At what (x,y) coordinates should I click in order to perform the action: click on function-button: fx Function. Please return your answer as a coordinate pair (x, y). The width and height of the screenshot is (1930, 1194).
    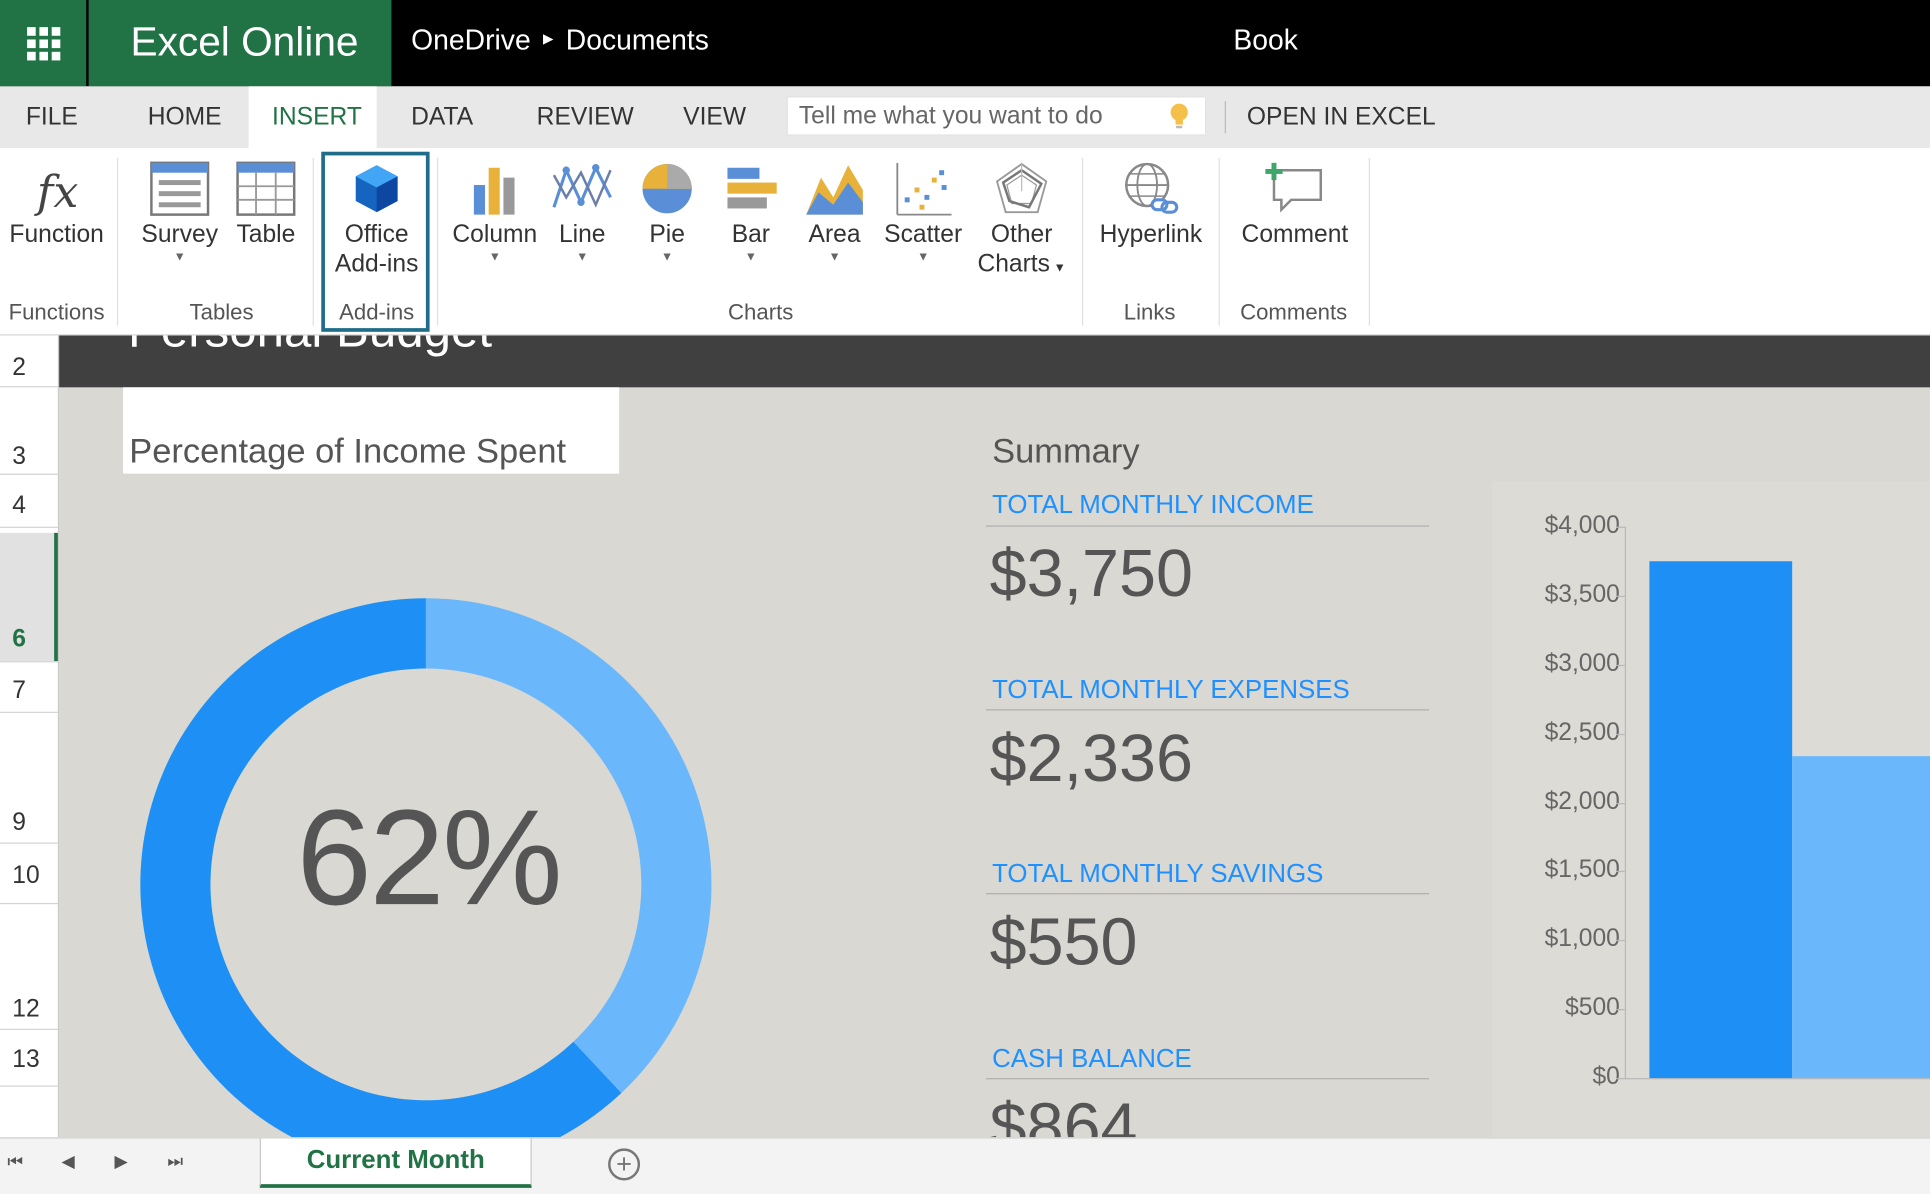
    Looking at the image, I should click on (56, 198).